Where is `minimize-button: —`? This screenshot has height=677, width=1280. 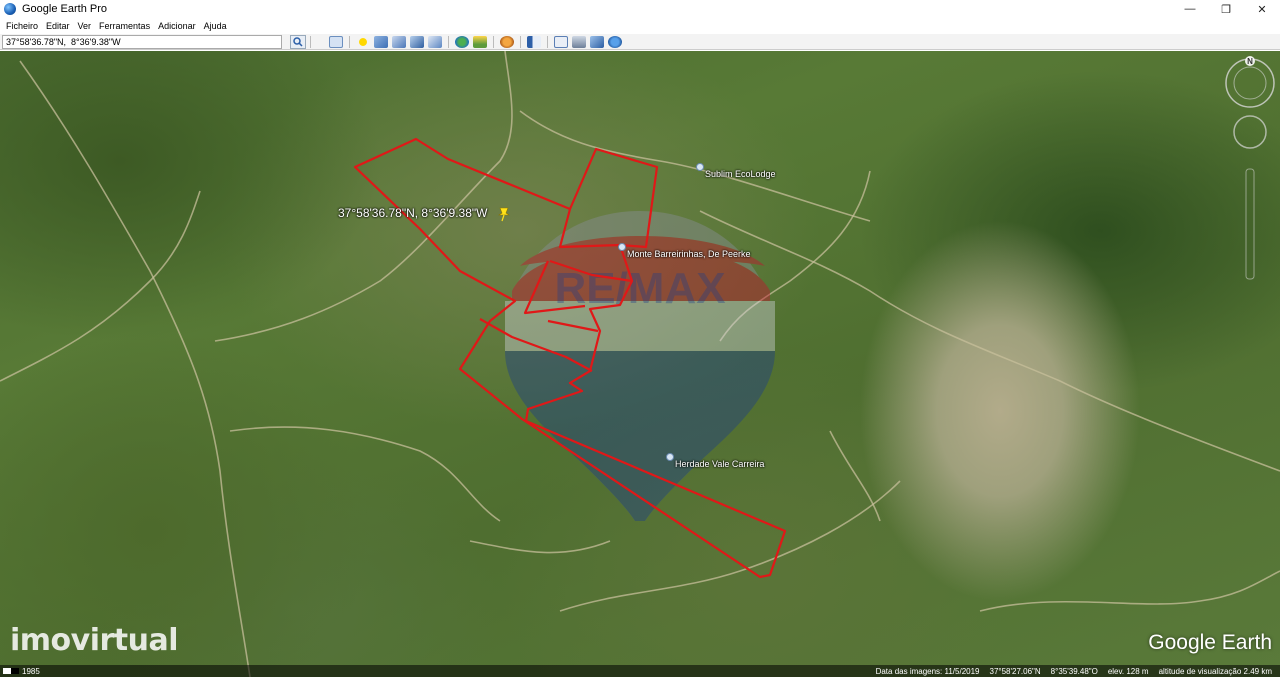
minimize-button: — is located at coordinates (1190, 9).